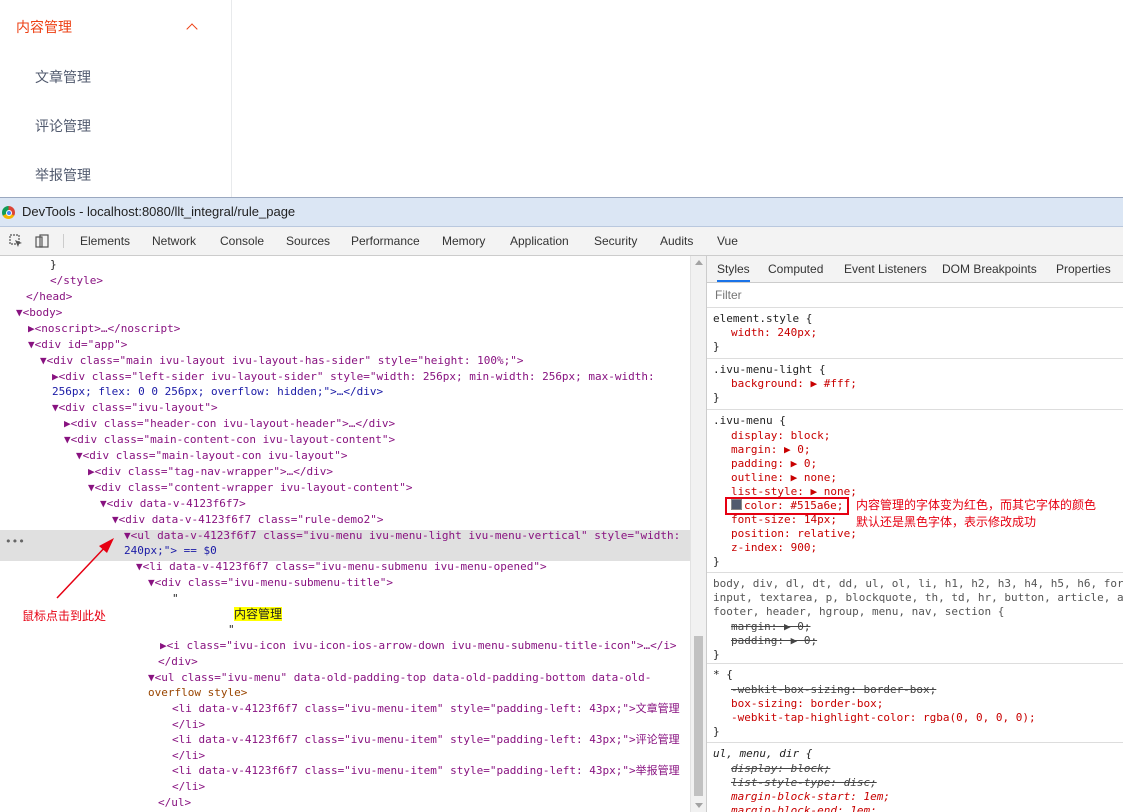 The width and height of the screenshot is (1123, 812). I want to click on rule-selector: .ivu-menu {, so click(749, 421).